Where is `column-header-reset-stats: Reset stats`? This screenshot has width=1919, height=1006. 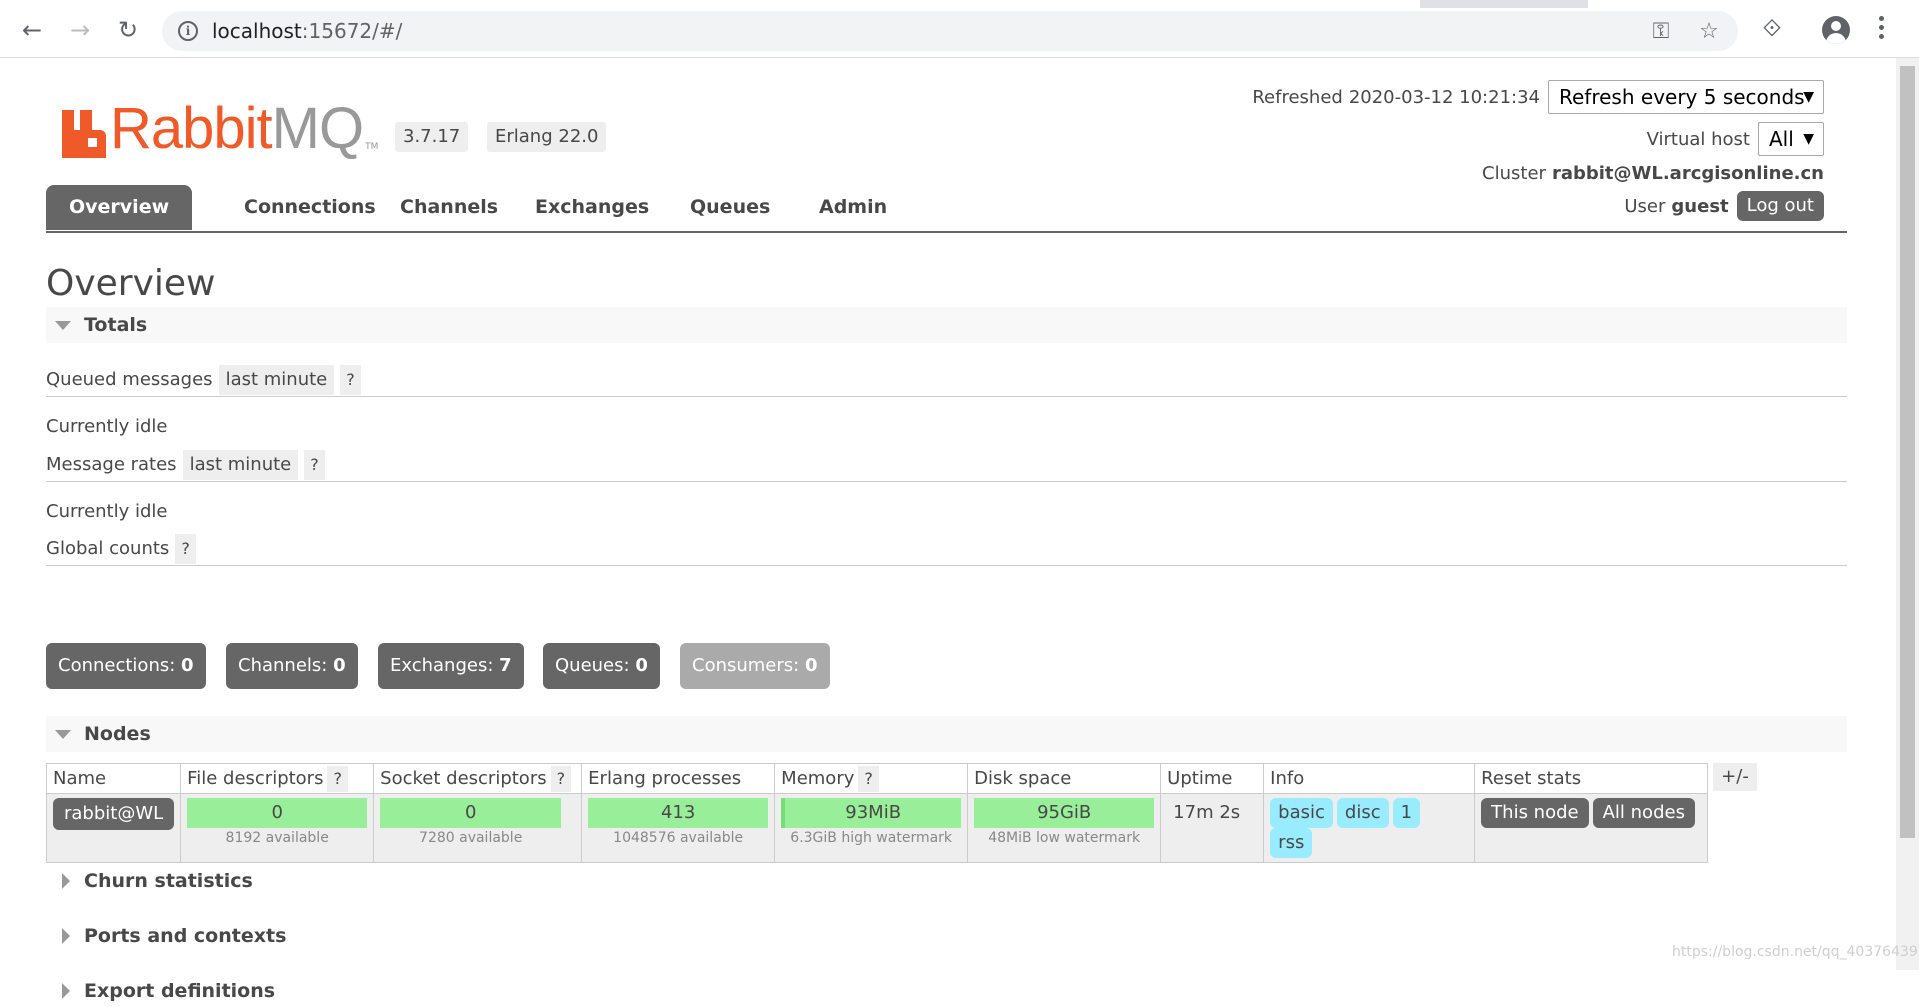 column-header-reset-stats: Reset stats is located at coordinates (1591, 778).